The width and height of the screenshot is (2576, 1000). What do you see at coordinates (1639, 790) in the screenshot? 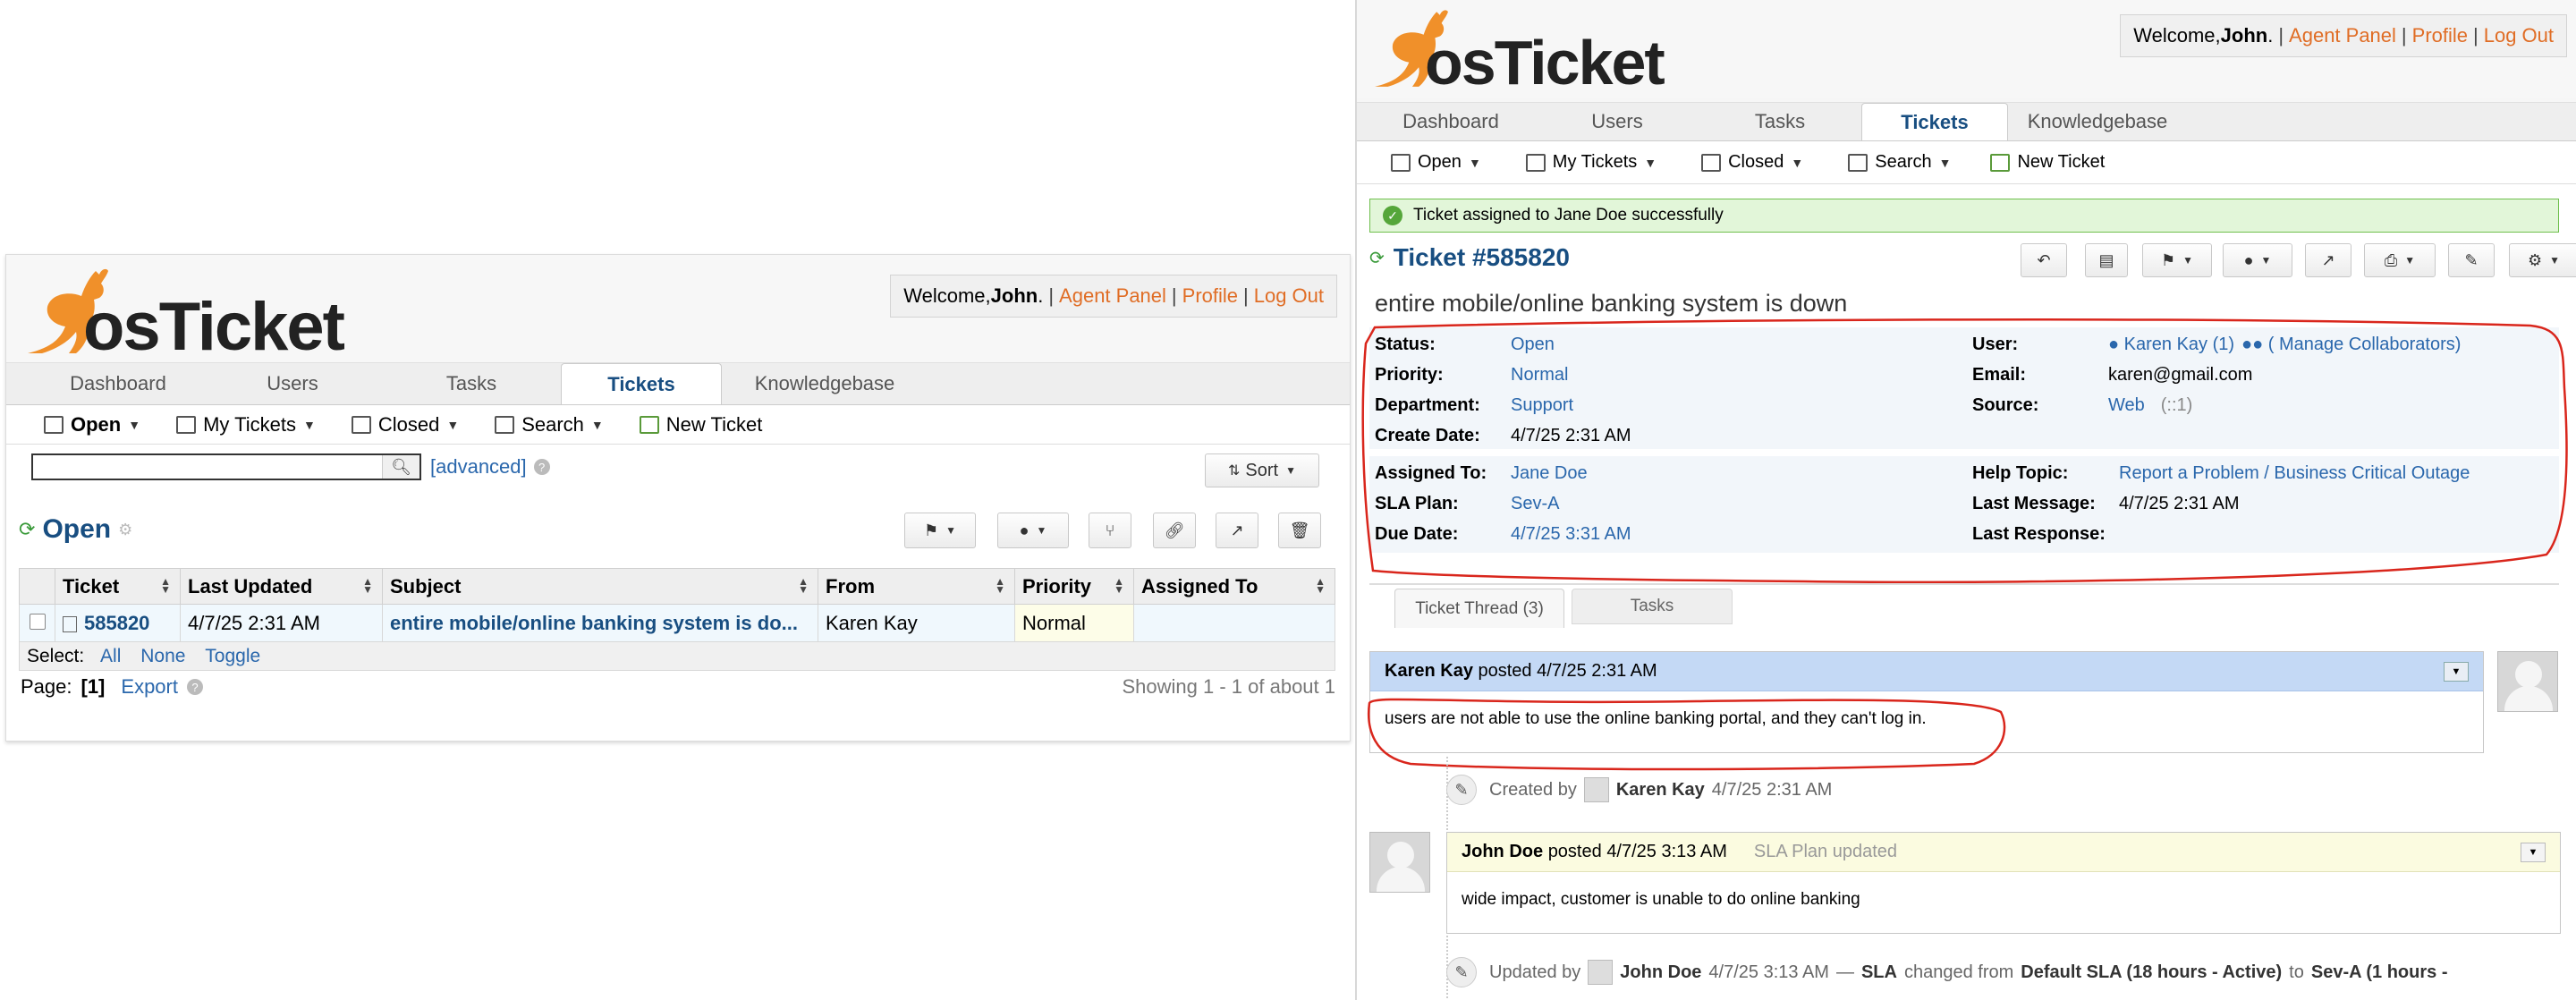
I see `thread-event-created: ✎ Created by Karen Kay 4/7/25 2:31 AM` at bounding box center [1639, 790].